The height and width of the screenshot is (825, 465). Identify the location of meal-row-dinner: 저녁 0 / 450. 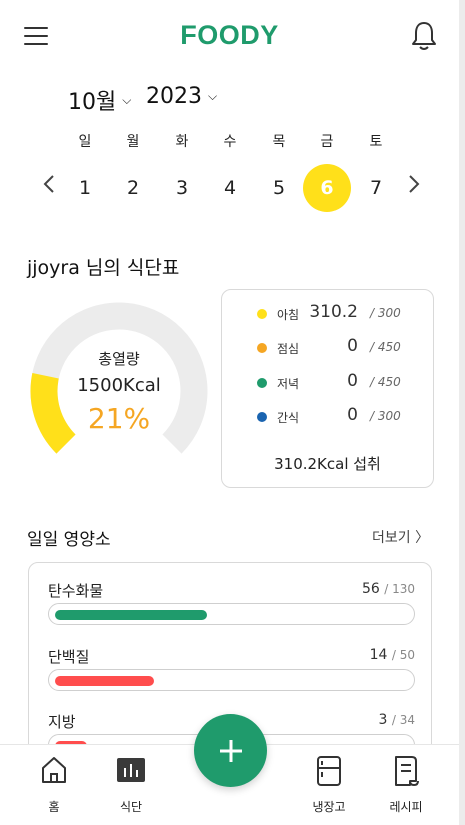
(328, 383).